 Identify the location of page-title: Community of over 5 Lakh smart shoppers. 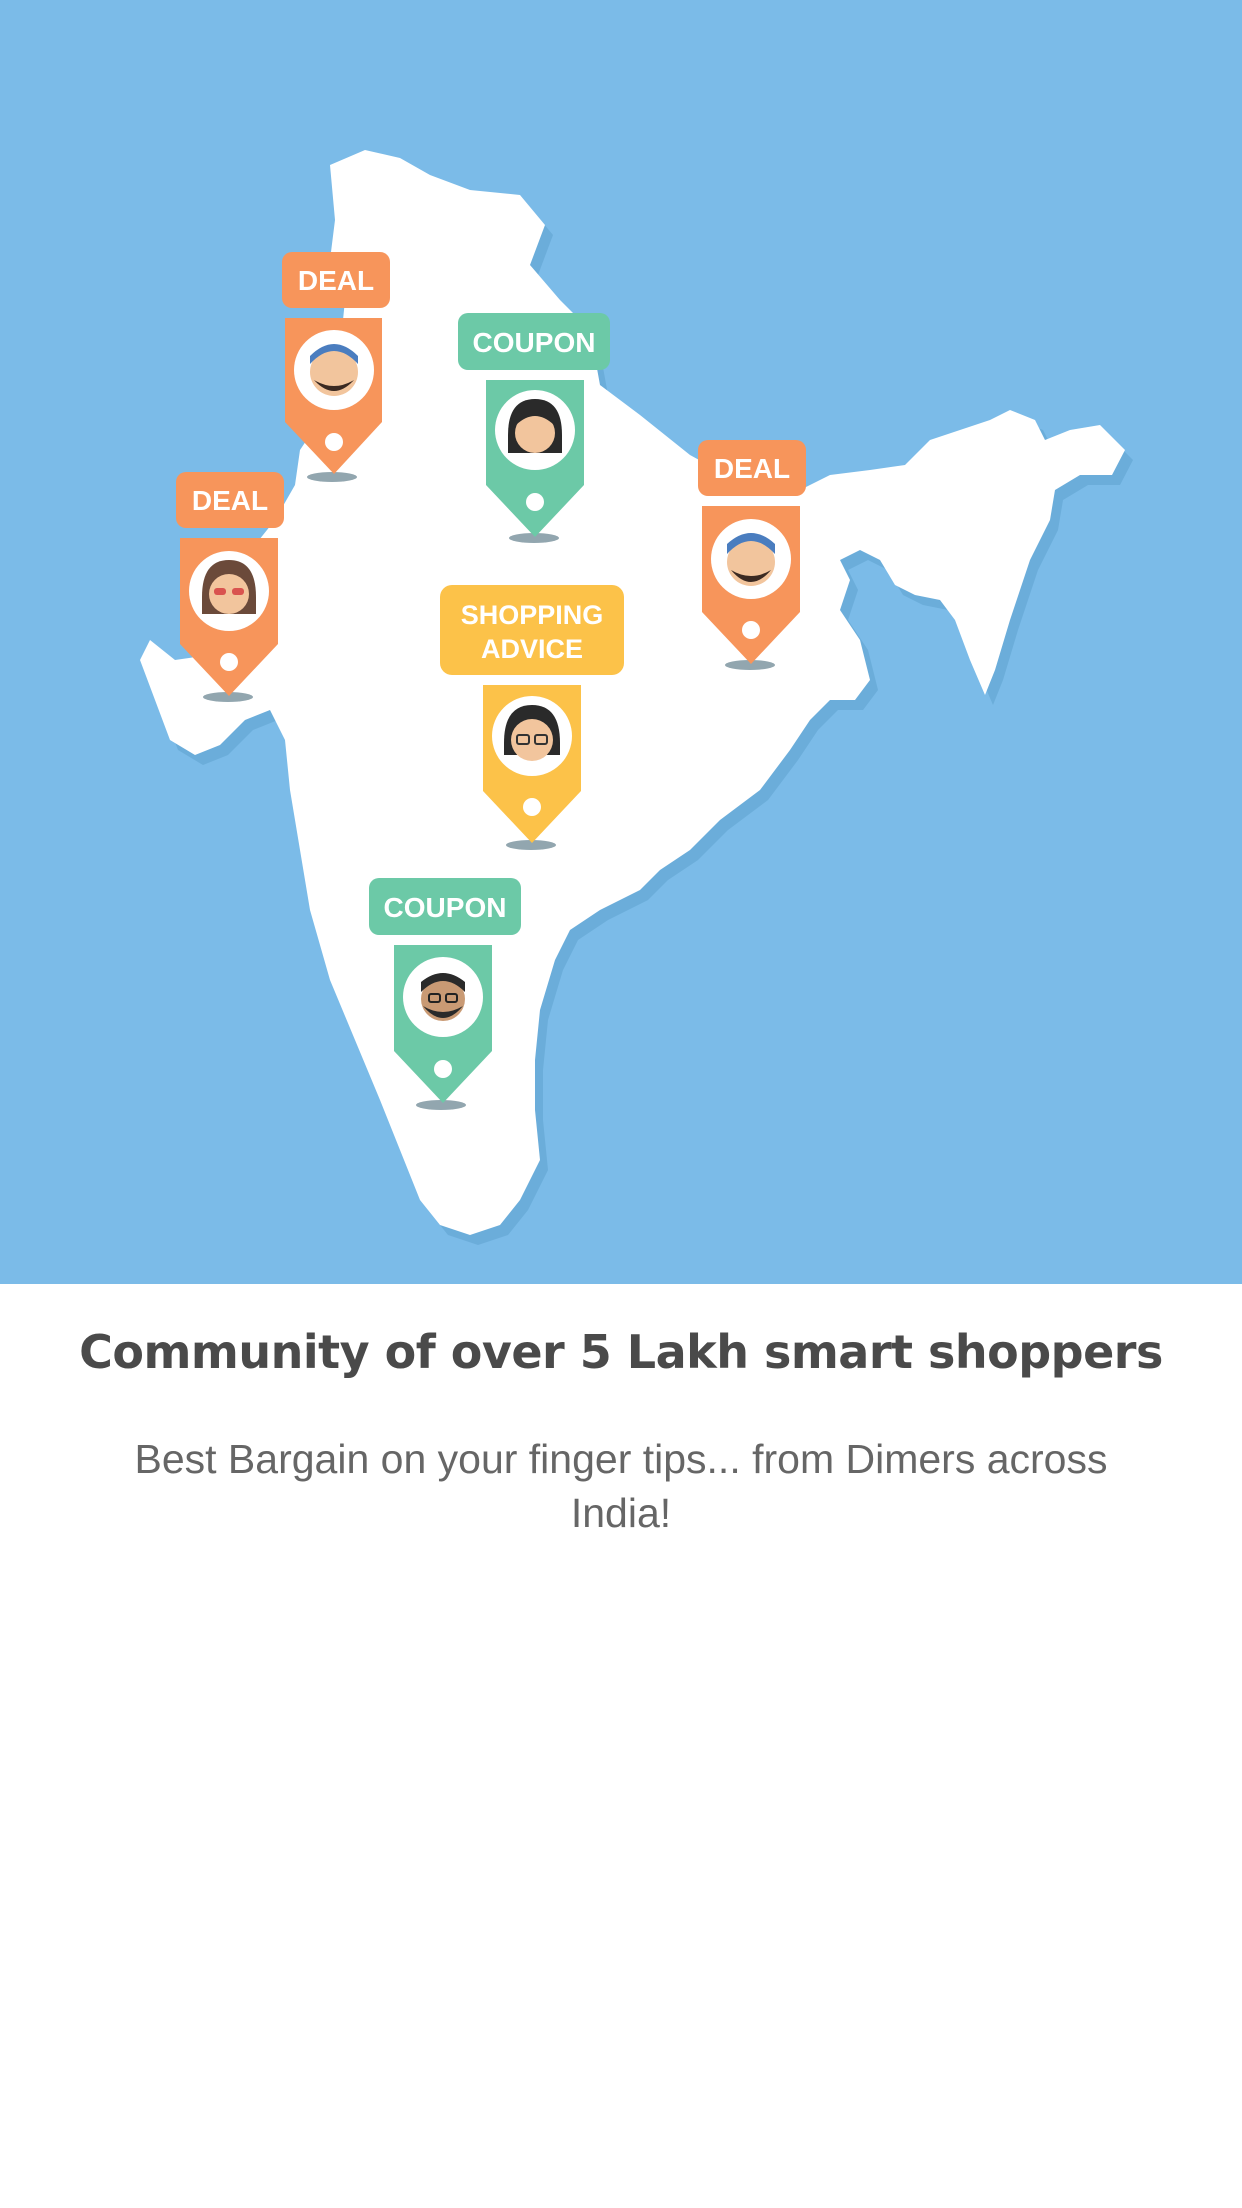
(621, 1352).